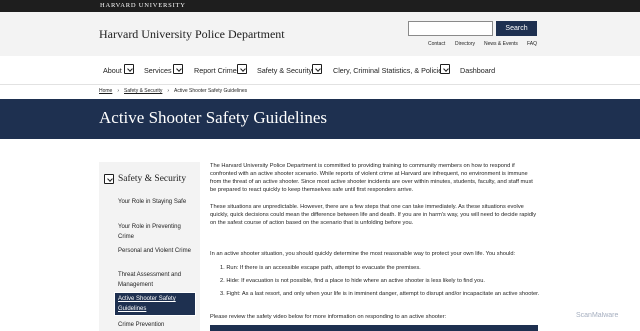 Image resolution: width=640 pixels, height=331 pixels. Describe the element at coordinates (532, 44) in the screenshot. I see `utility-link-faq: FAQ` at that location.